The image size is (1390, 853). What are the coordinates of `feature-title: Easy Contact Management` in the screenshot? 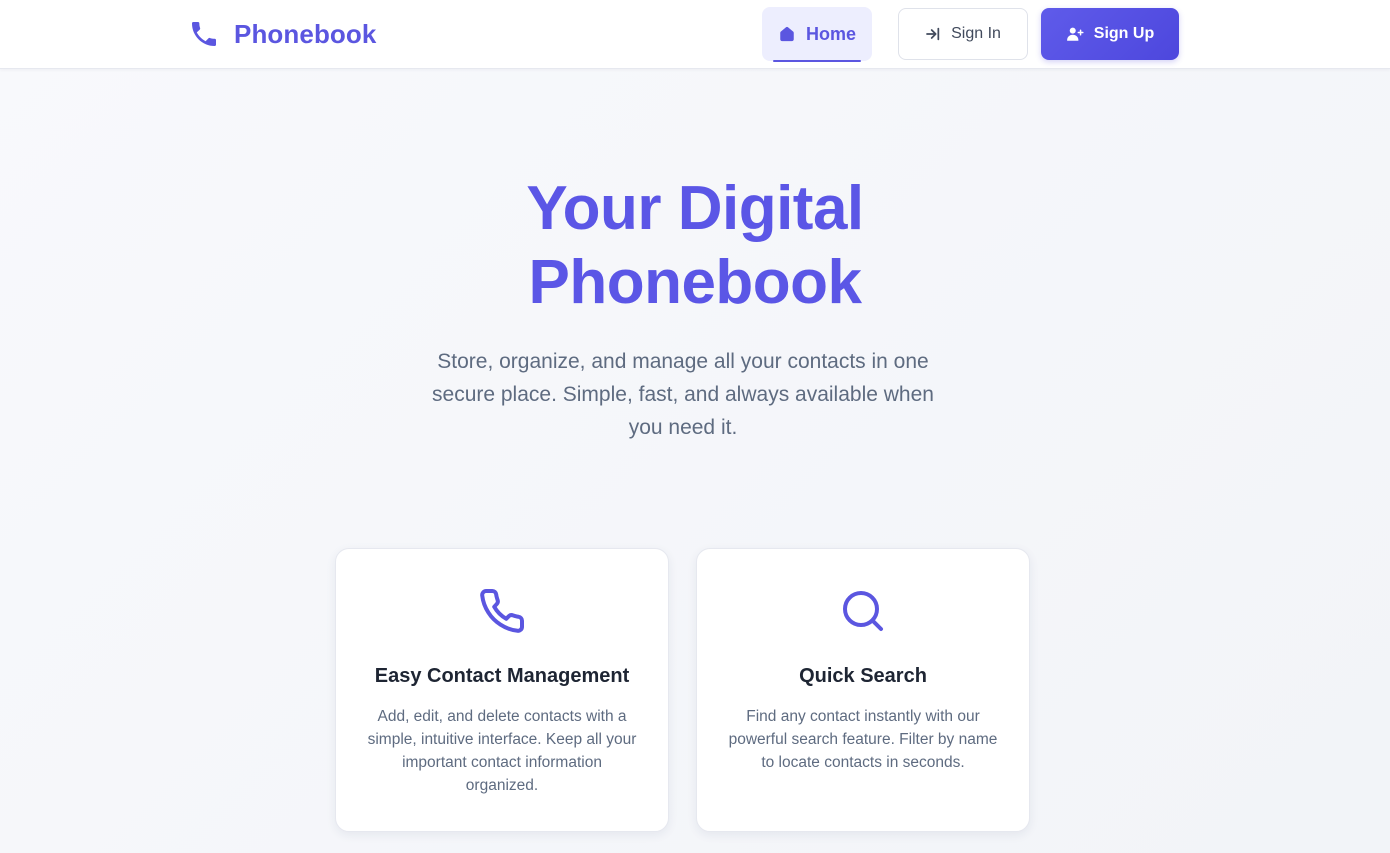 It's located at (502, 676).